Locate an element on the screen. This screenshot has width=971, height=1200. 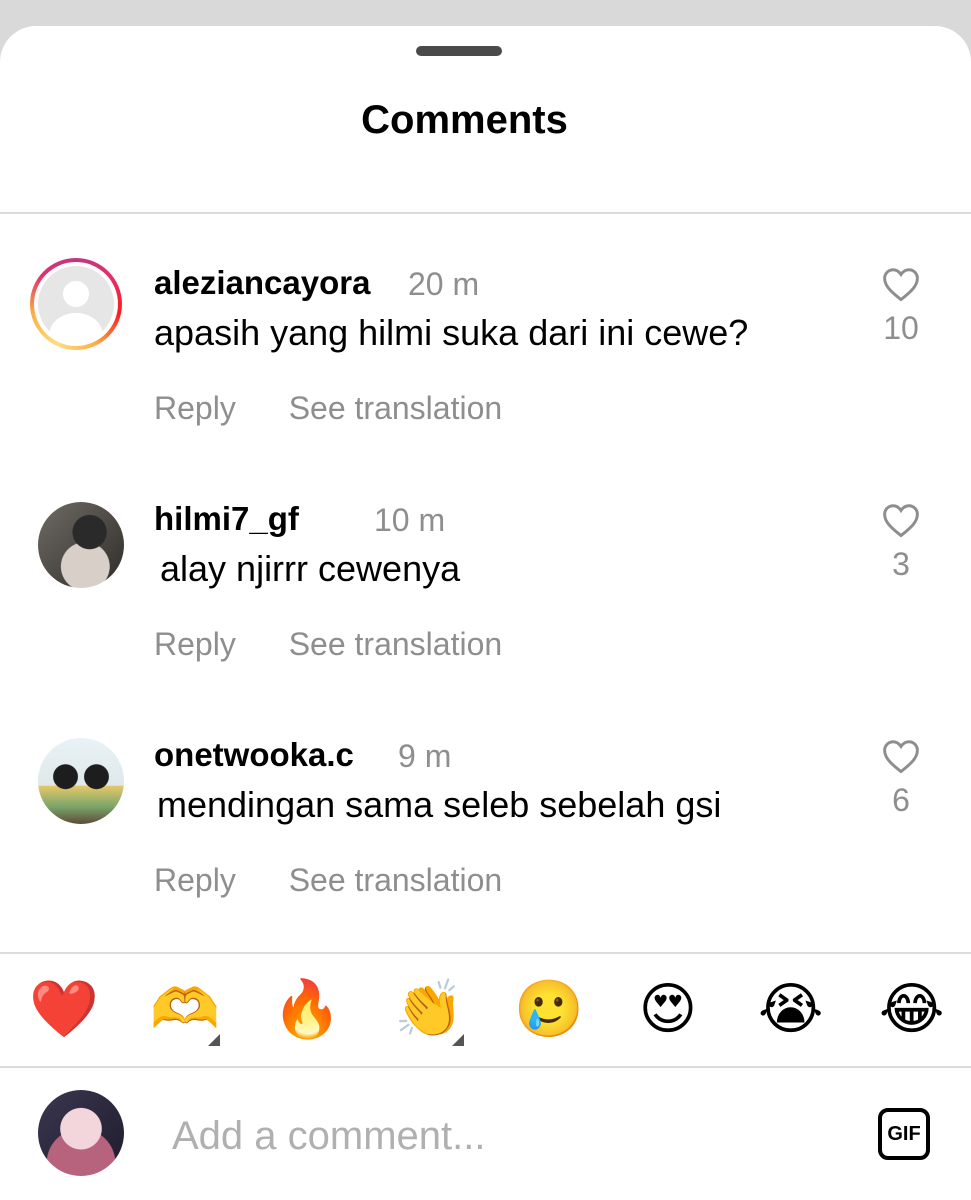
comment-text: alay njirrr cewenya is located at coordinates (310, 568).